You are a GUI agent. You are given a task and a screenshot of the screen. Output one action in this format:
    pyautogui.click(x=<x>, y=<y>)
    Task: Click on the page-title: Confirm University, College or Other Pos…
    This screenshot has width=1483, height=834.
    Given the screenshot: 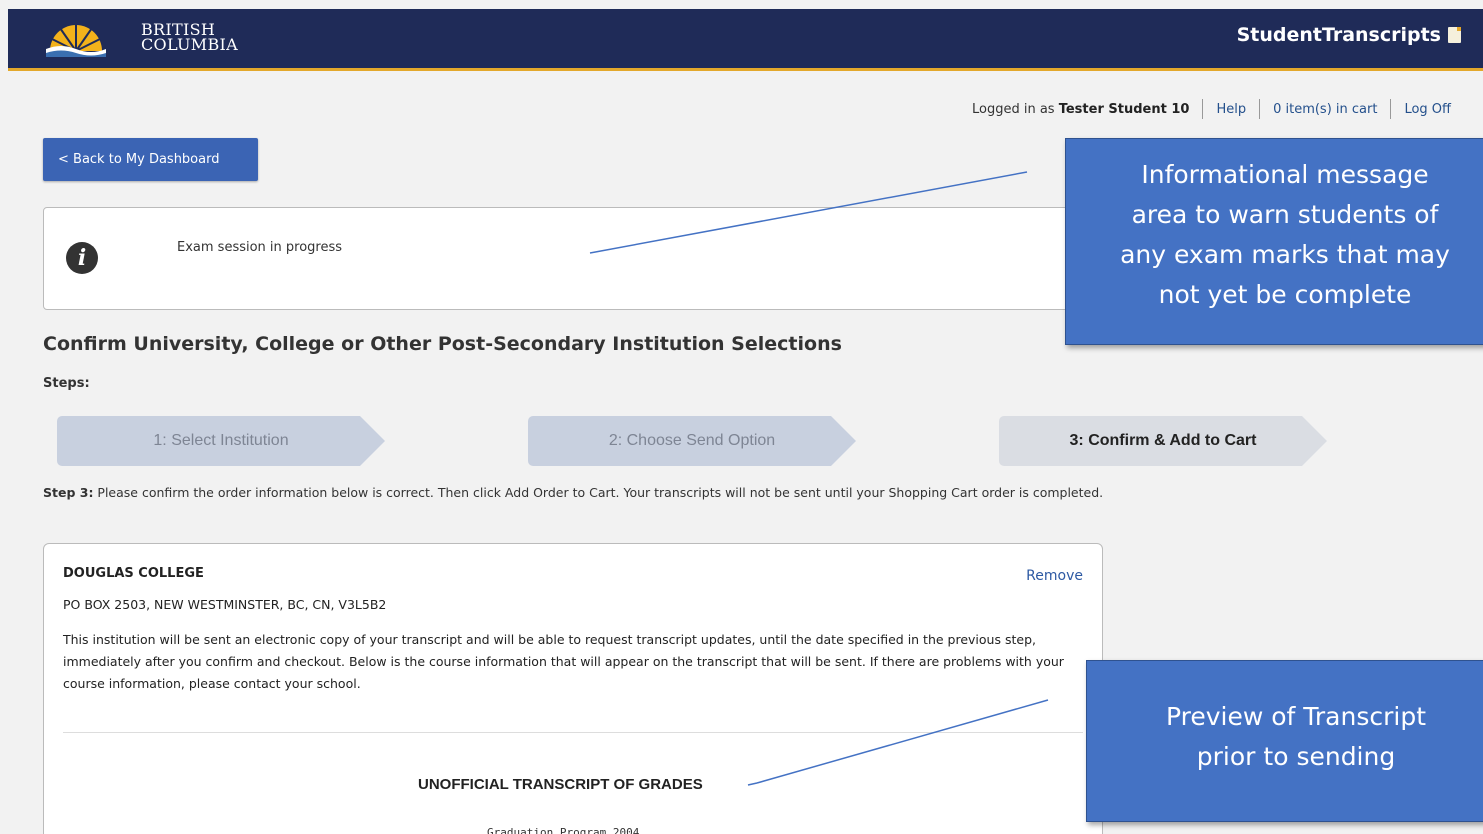 What is the action you would take?
    pyautogui.click(x=442, y=344)
    